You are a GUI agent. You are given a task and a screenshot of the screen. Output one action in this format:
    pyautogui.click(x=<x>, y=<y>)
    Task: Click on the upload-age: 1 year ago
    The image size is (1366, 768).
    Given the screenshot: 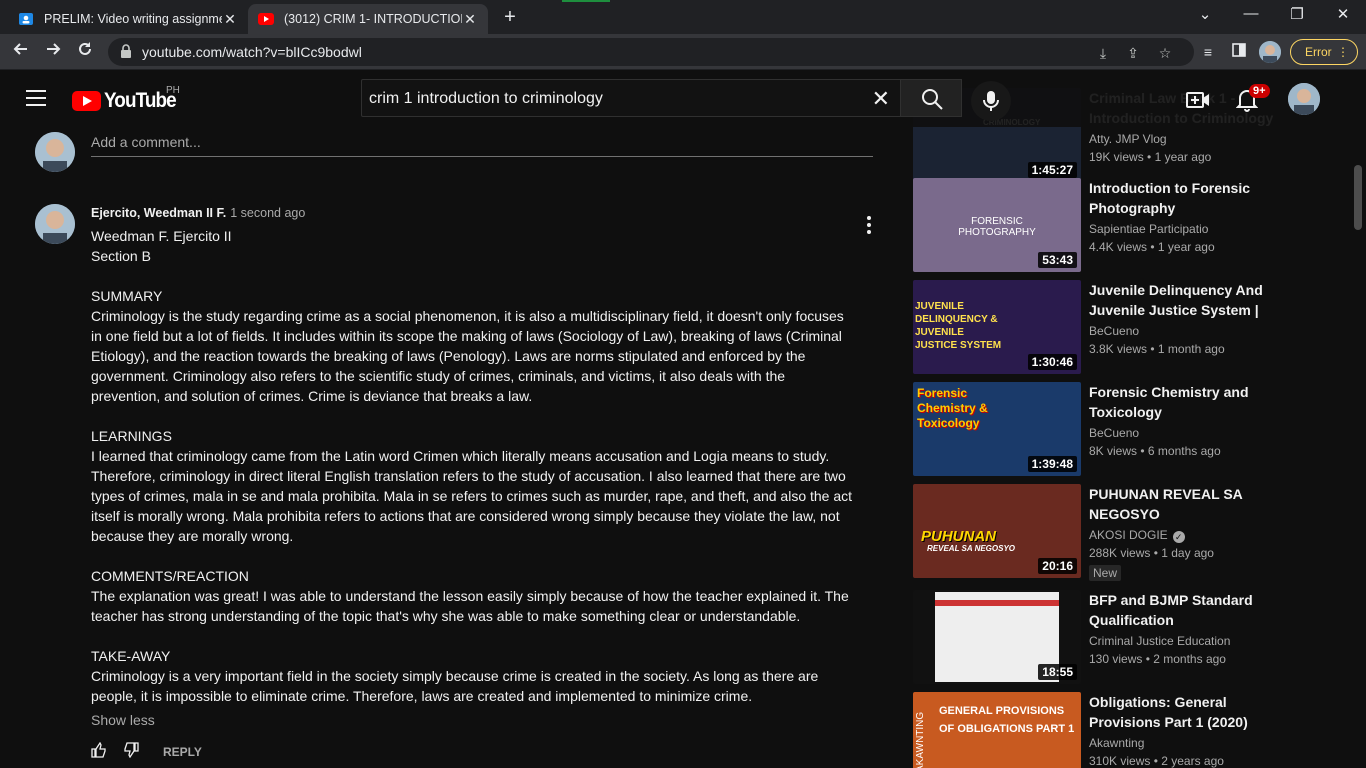 What is the action you would take?
    pyautogui.click(x=1183, y=157)
    